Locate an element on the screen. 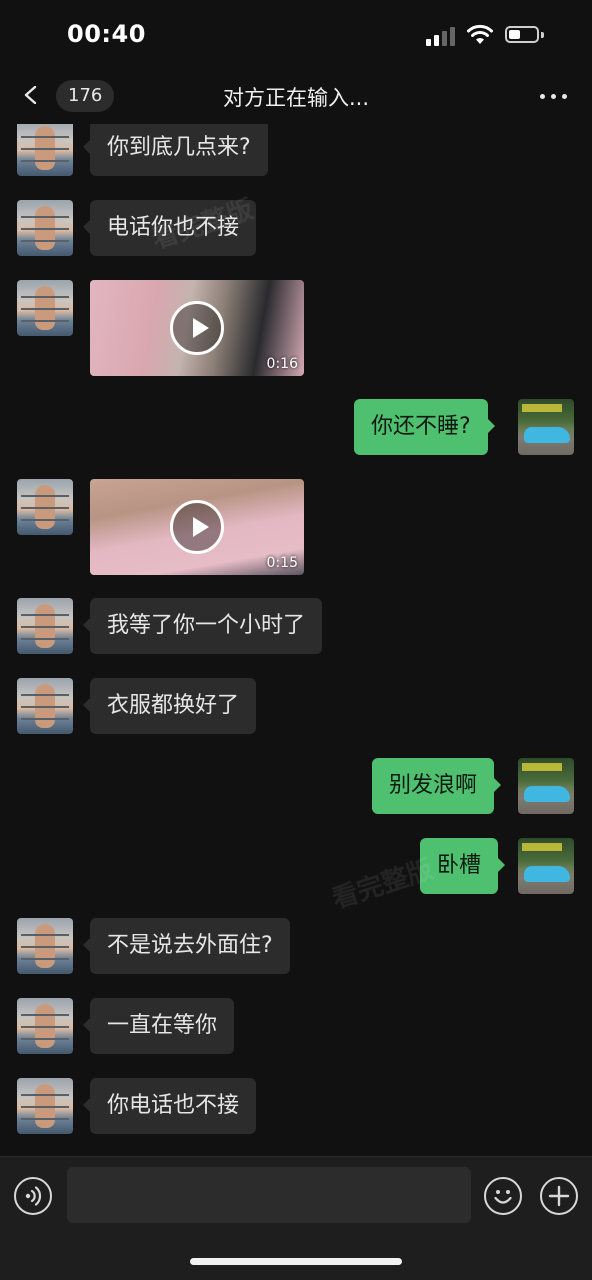  battery-icon is located at coordinates (522, 34).